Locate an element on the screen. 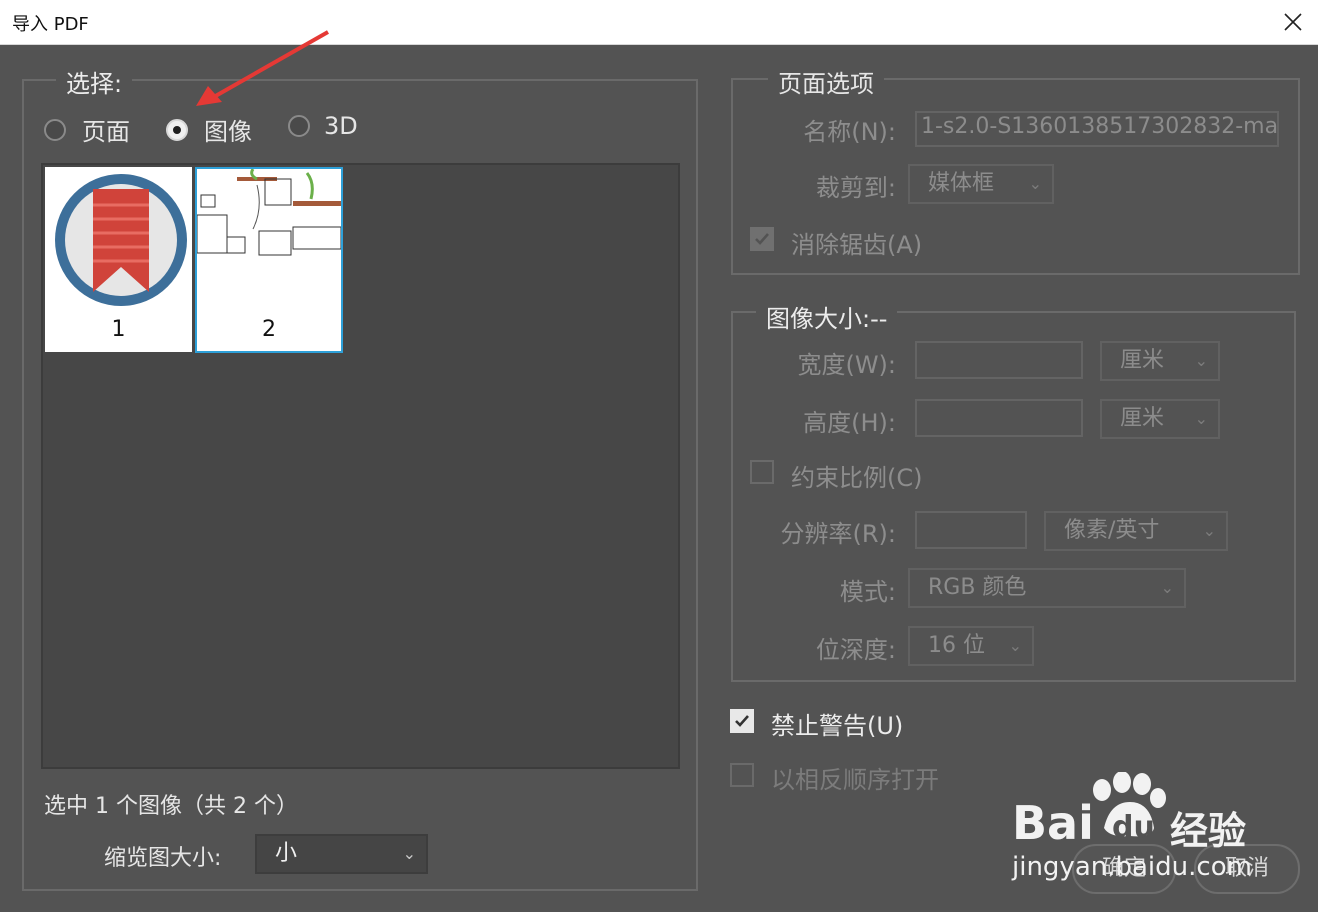 The width and height of the screenshot is (1318, 912). width-unit-select: 厘米 ⌄ is located at coordinates (1160, 361).